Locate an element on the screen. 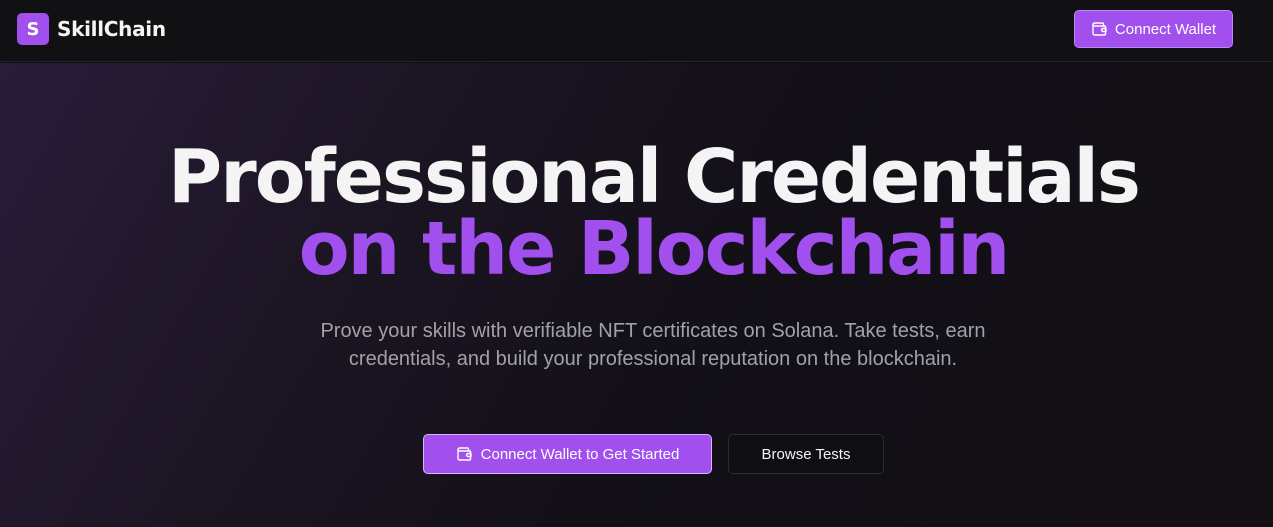 This screenshot has width=1273, height=527. connect-wallet-get-started-button: Connect Wallet to Get Started is located at coordinates (567, 454).